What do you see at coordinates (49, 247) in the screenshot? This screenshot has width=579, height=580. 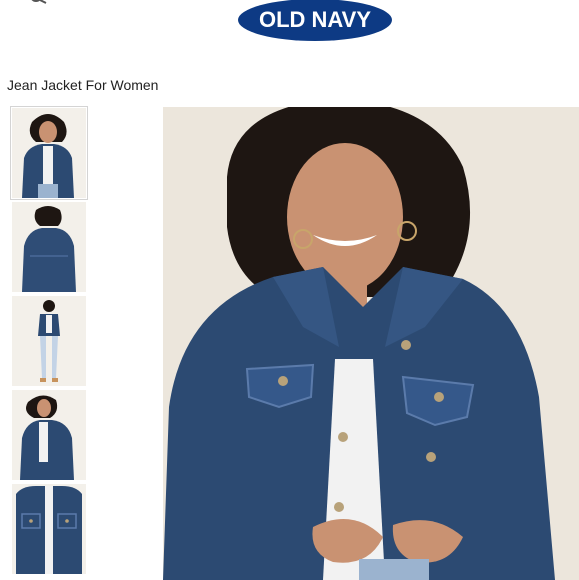 I see `thumbnail-back` at bounding box center [49, 247].